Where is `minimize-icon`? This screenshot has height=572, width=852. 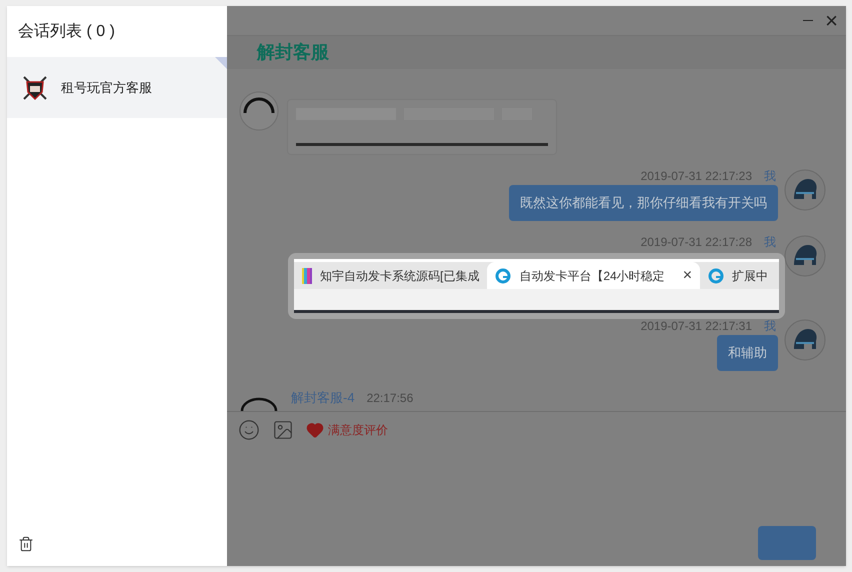 minimize-icon is located at coordinates (808, 20).